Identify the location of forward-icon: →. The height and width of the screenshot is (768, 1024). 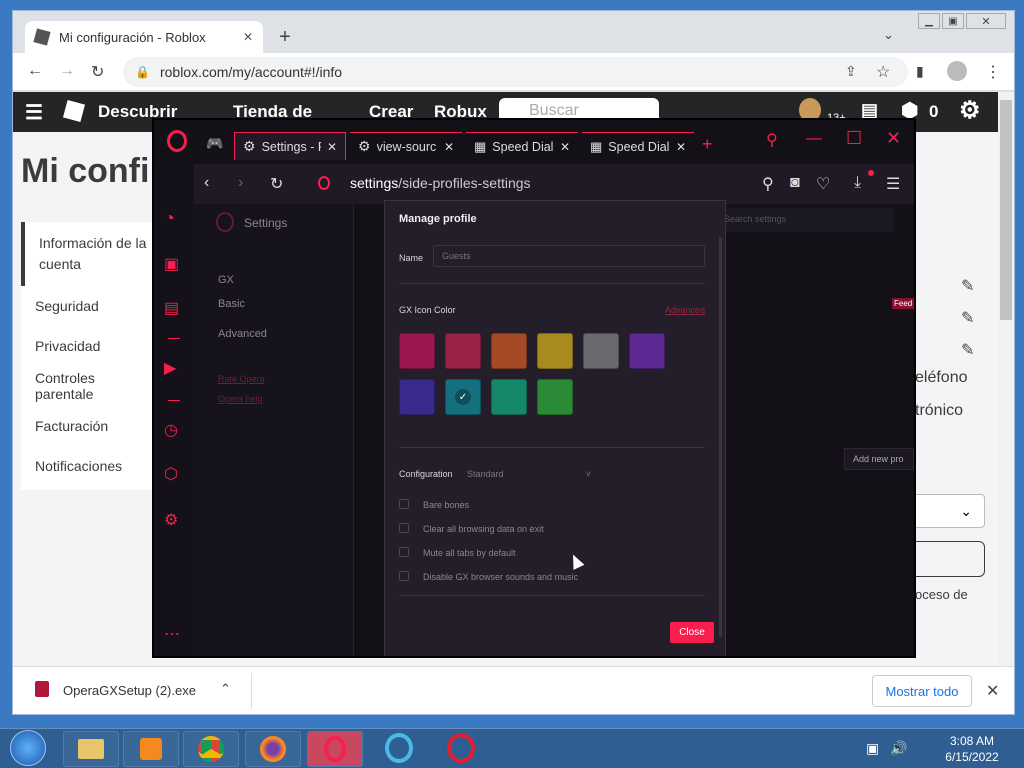
(67, 71).